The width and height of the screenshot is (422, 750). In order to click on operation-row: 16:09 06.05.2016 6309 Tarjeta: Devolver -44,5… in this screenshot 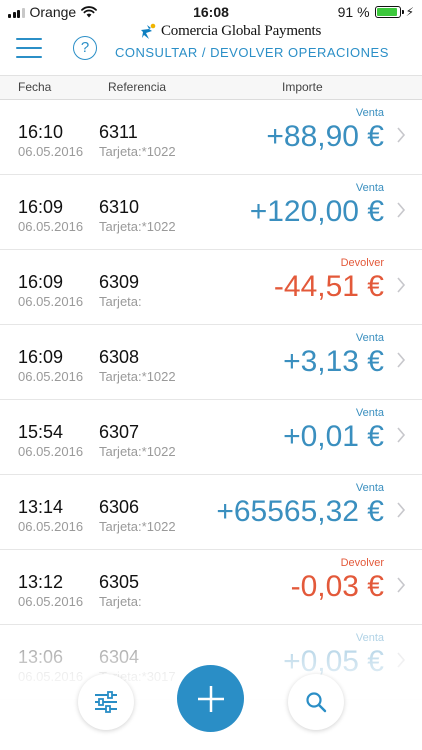, I will do `click(211, 287)`.